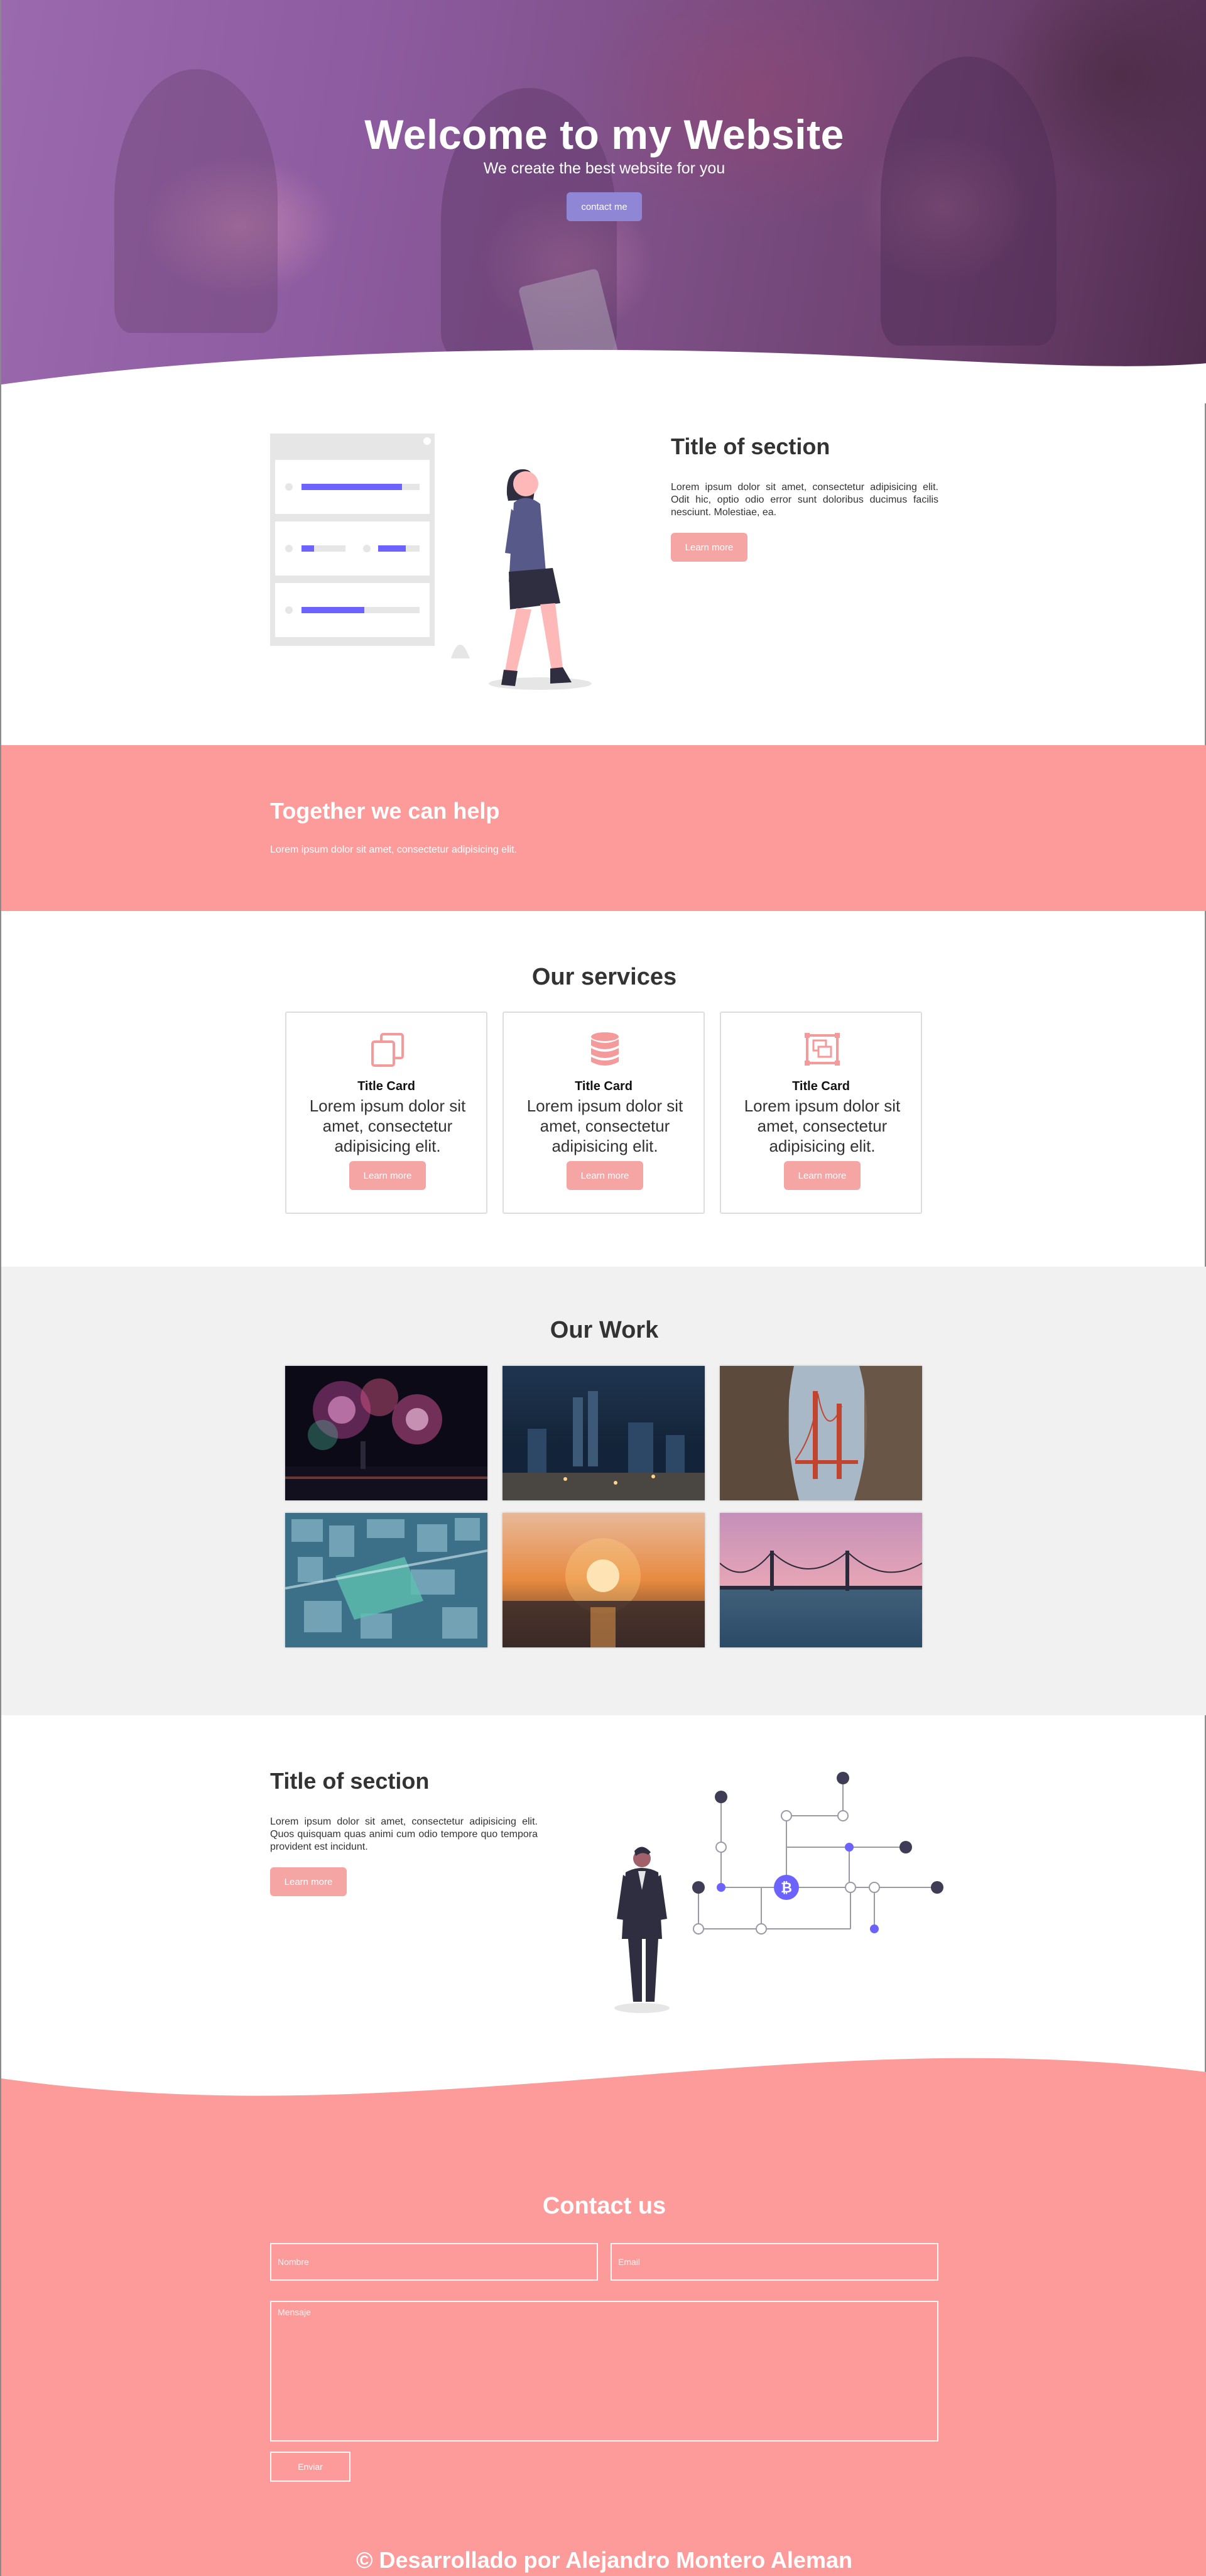 The height and width of the screenshot is (2576, 1206). I want to click on work-image-city-night, so click(604, 1433).